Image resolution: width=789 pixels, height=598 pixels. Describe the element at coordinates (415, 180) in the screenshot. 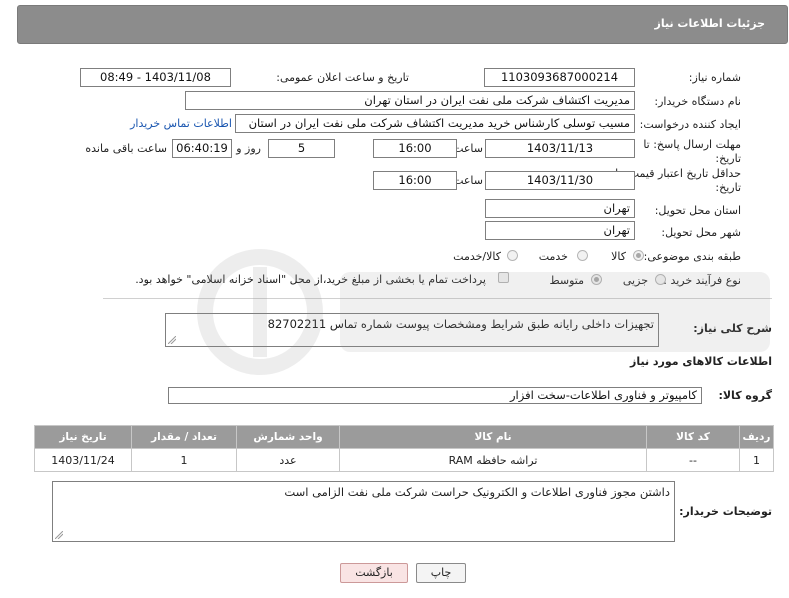

I see `validity-time-field: 16:00` at that location.